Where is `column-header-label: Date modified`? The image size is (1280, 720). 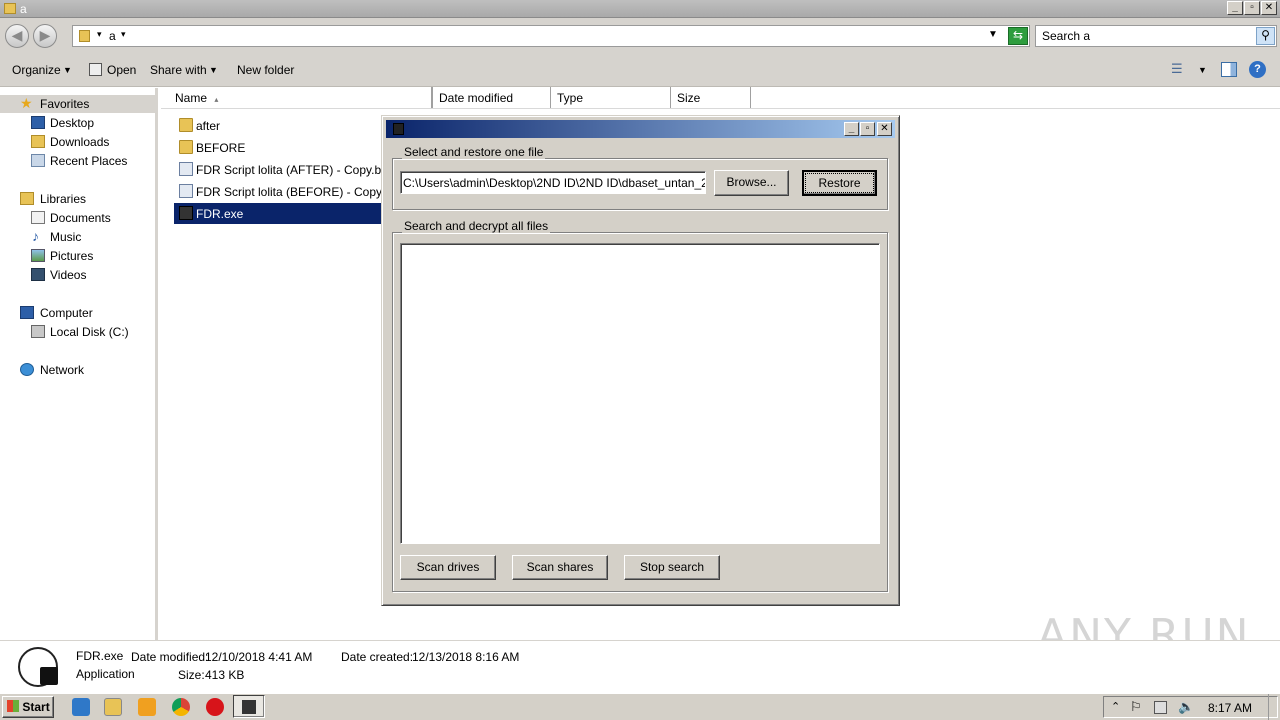 column-header-label: Date modified is located at coordinates (476, 98).